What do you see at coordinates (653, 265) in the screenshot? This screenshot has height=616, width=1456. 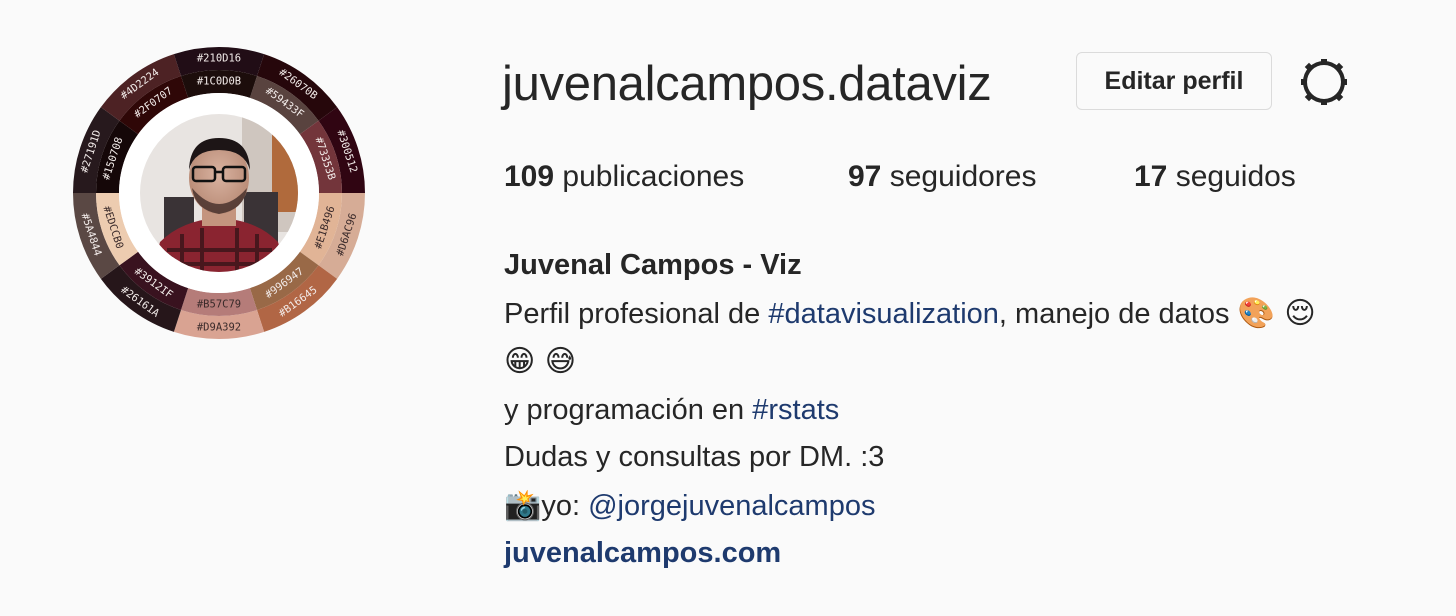 I see `bio-full-name: Juvenal Campos - Viz` at bounding box center [653, 265].